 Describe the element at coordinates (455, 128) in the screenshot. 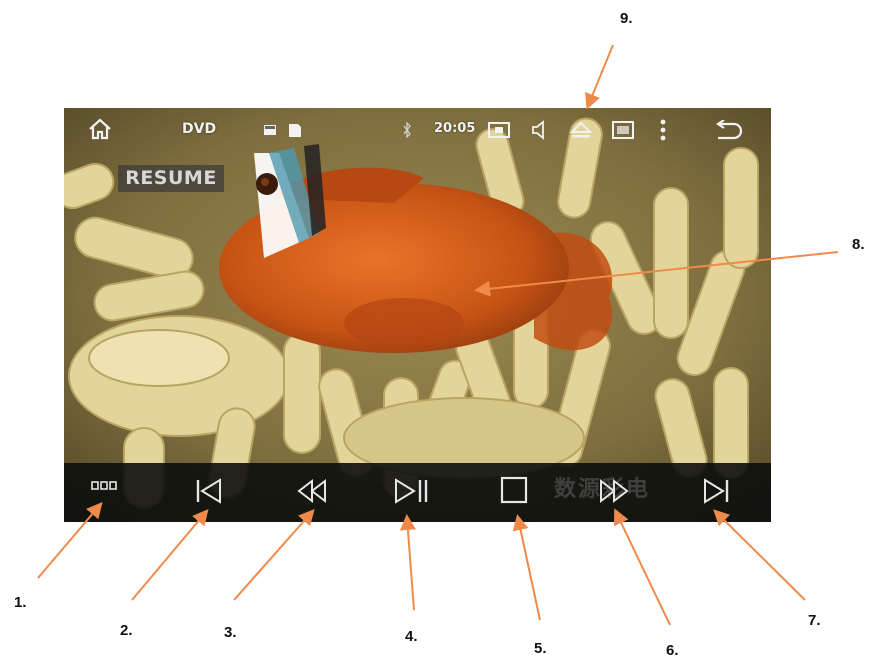

I see `clock: 20:05` at that location.